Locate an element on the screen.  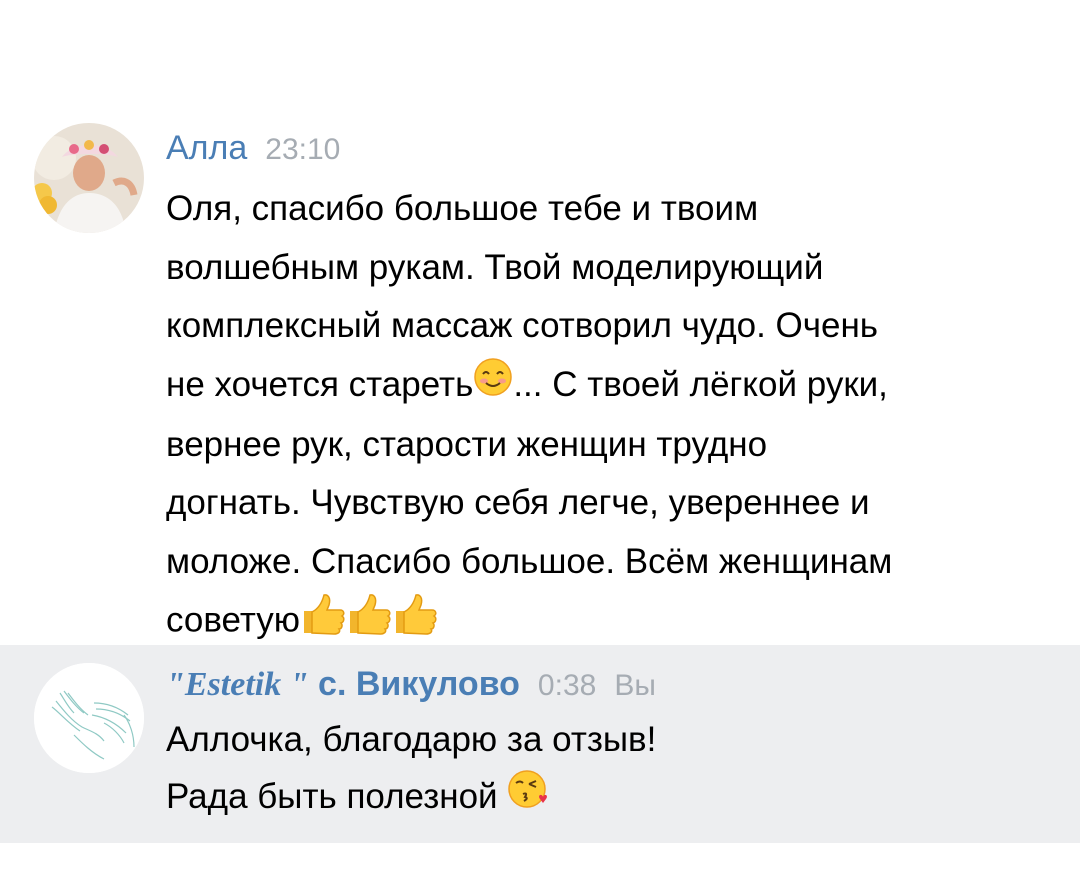
message-line-with-emoji: Рада быть полезной is located at coordinates (606, 798).